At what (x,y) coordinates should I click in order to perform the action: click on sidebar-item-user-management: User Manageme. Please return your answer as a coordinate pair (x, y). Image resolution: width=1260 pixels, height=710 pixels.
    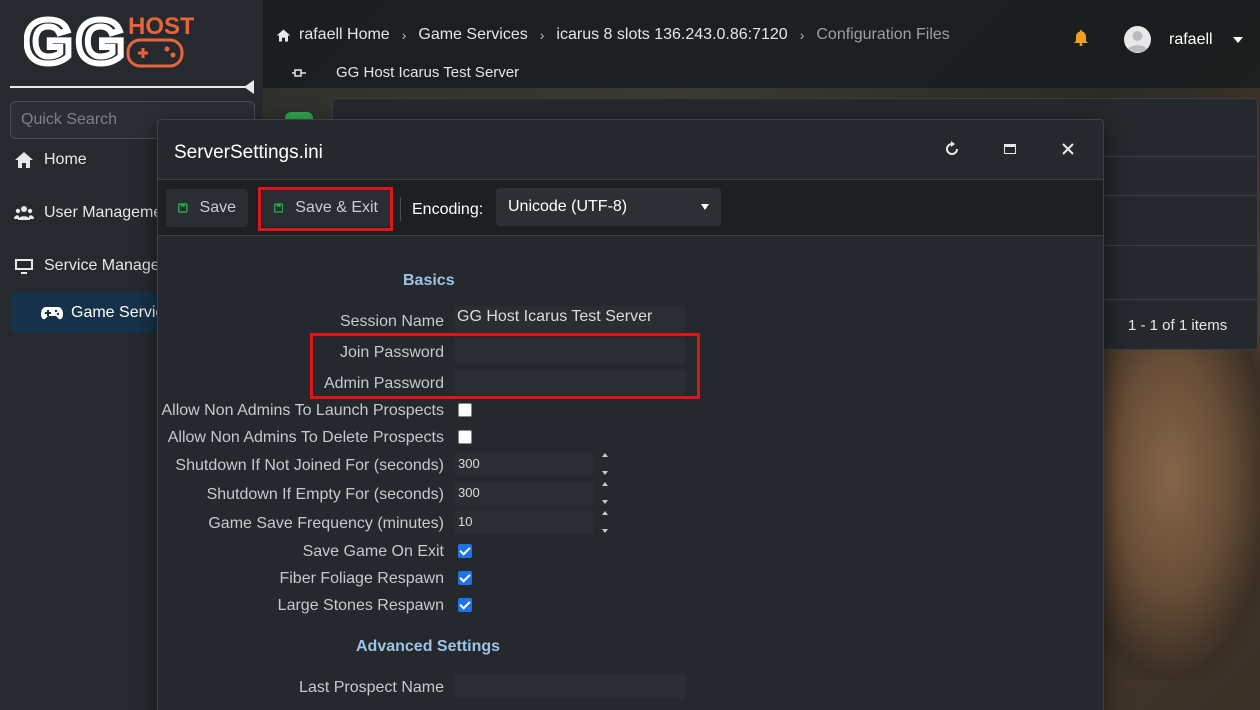
    Looking at the image, I should click on (88, 213).